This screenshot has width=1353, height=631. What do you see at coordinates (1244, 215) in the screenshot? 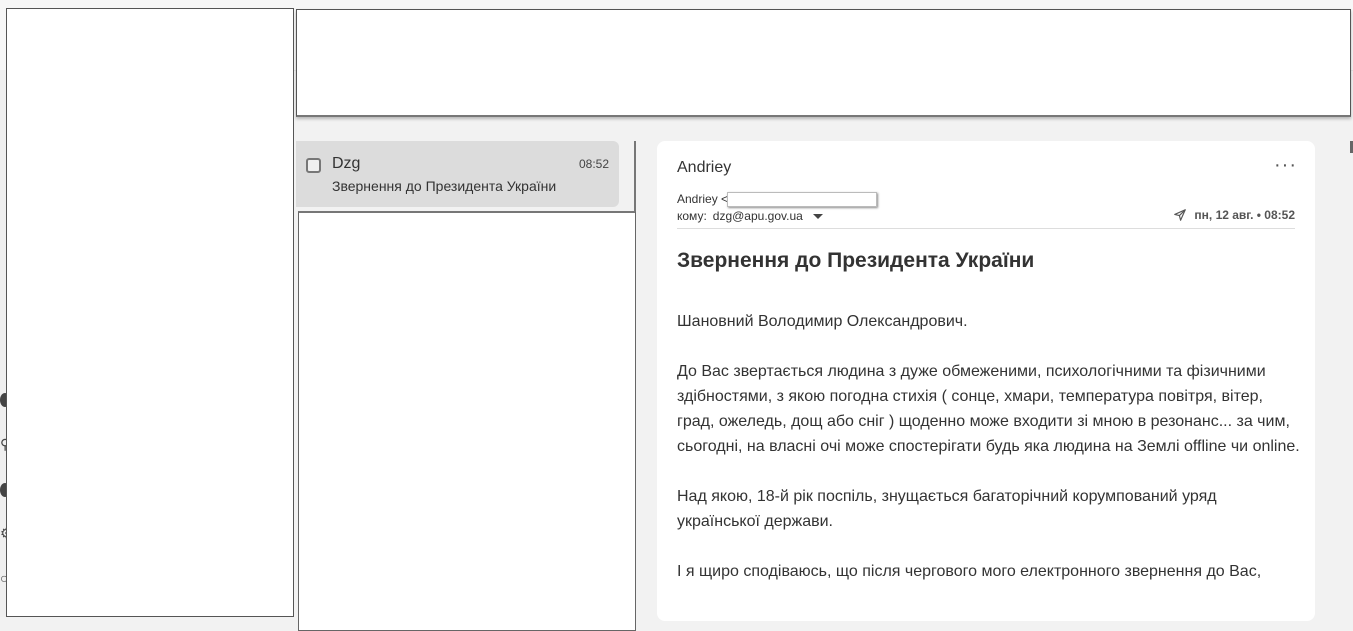
I see `sent-date: пн, 12 авг. • 08:52` at bounding box center [1244, 215].